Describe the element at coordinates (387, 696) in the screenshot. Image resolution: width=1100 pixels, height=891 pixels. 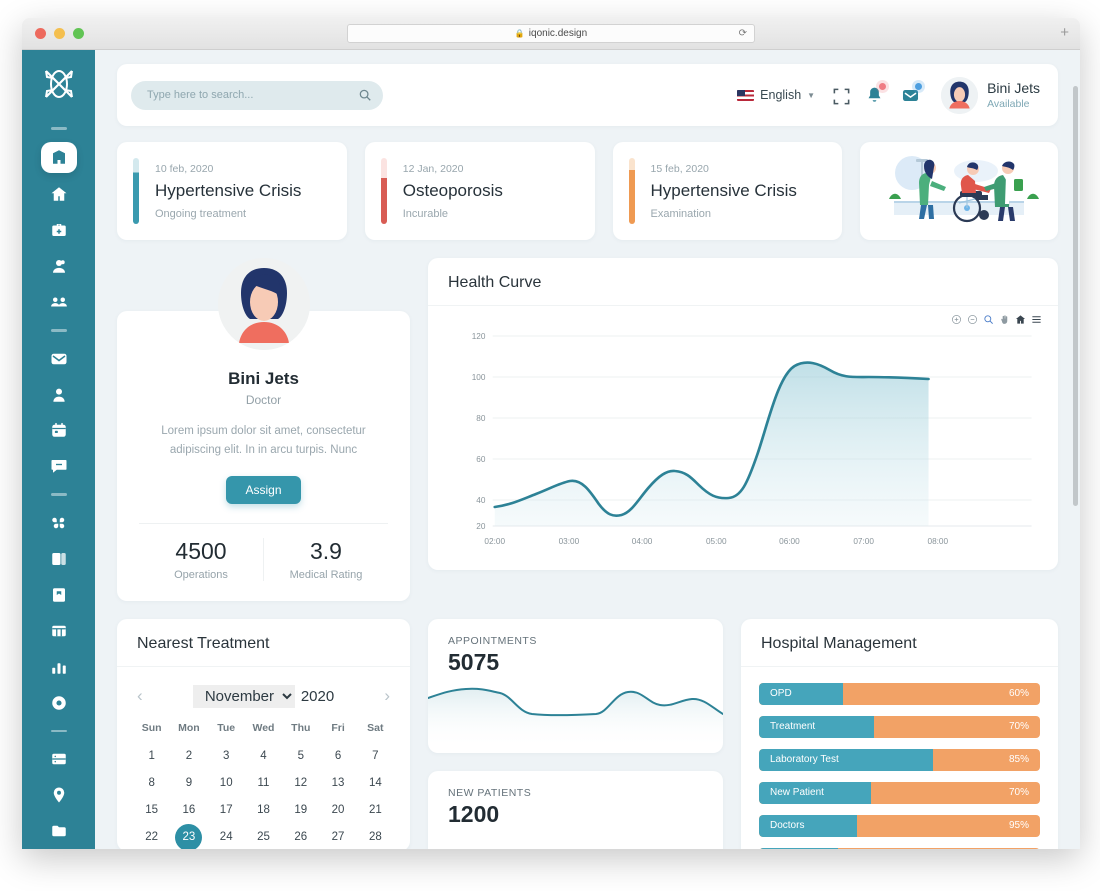
I see `chevron-right-icon: ›` at that location.